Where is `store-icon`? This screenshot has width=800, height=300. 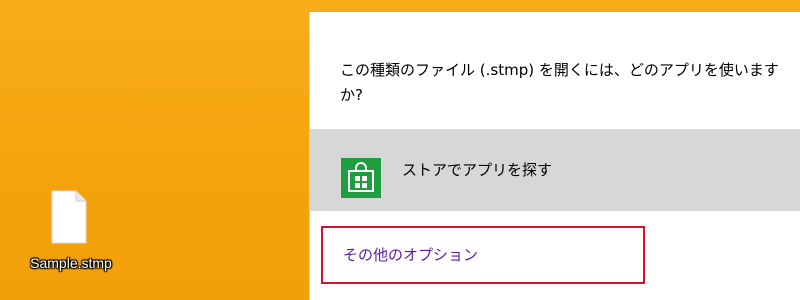 store-icon is located at coordinates (361, 178).